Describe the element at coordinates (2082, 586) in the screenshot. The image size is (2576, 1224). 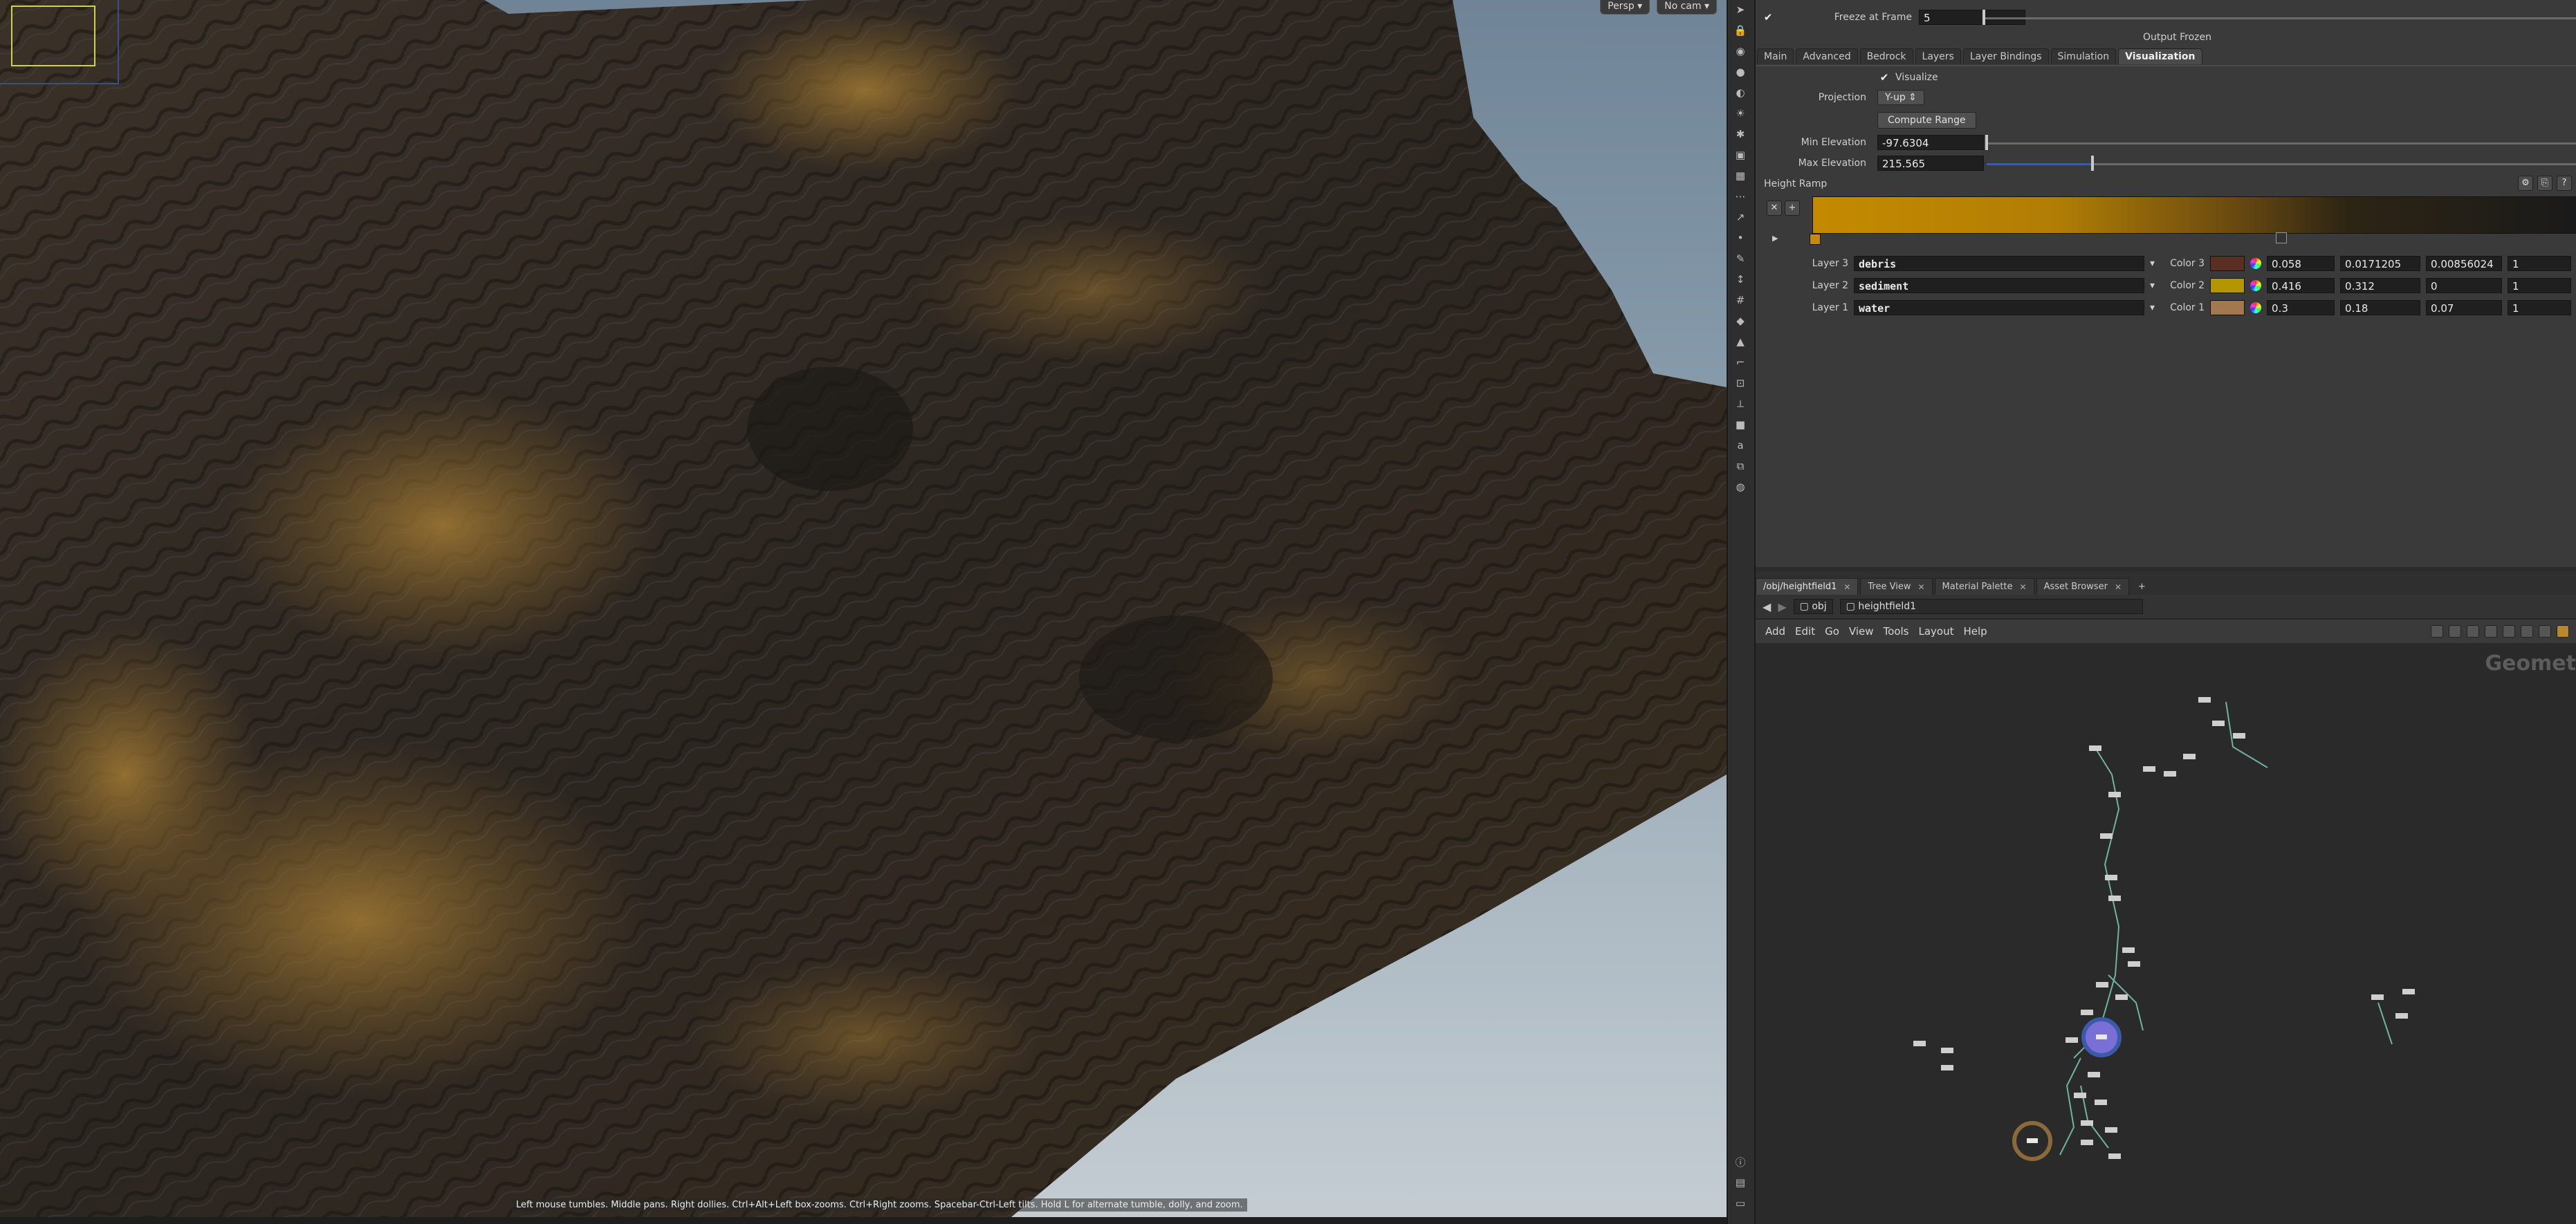
I see `pane-tab-asset-browser: Asset Browser ✕` at that location.